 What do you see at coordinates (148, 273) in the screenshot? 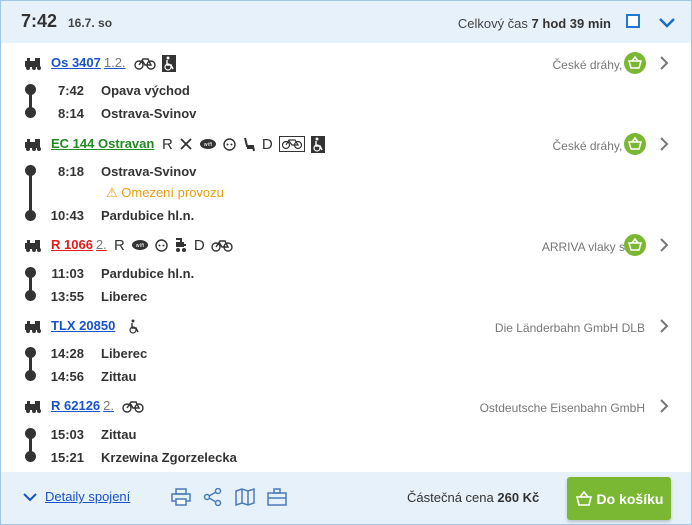
I see `stop-station: Pardubice hl.n.` at bounding box center [148, 273].